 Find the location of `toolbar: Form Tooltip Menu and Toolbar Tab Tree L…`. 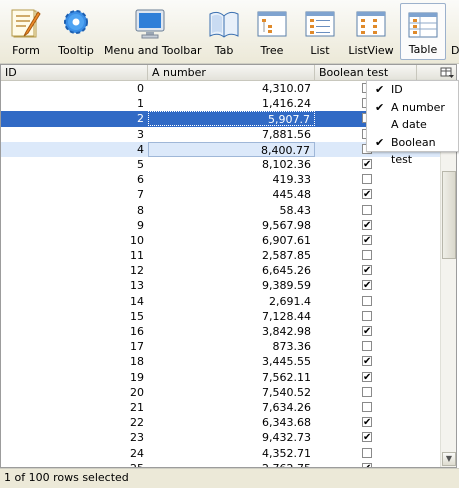

toolbar: Form Tooltip Menu and Toolbar Tab Tree L… is located at coordinates (229, 32).